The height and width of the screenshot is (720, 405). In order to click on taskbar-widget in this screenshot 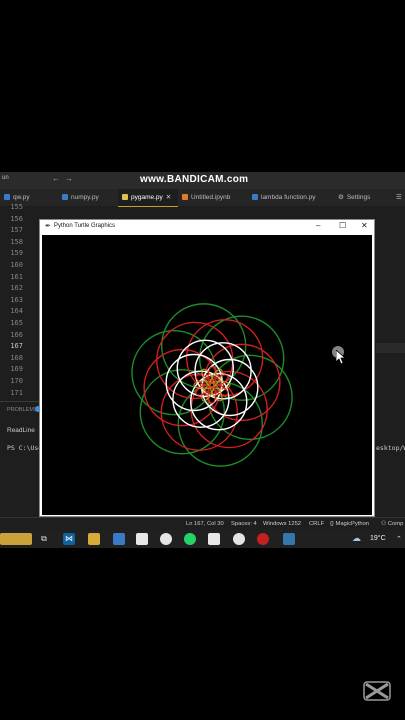, I will do `click(16, 539)`.